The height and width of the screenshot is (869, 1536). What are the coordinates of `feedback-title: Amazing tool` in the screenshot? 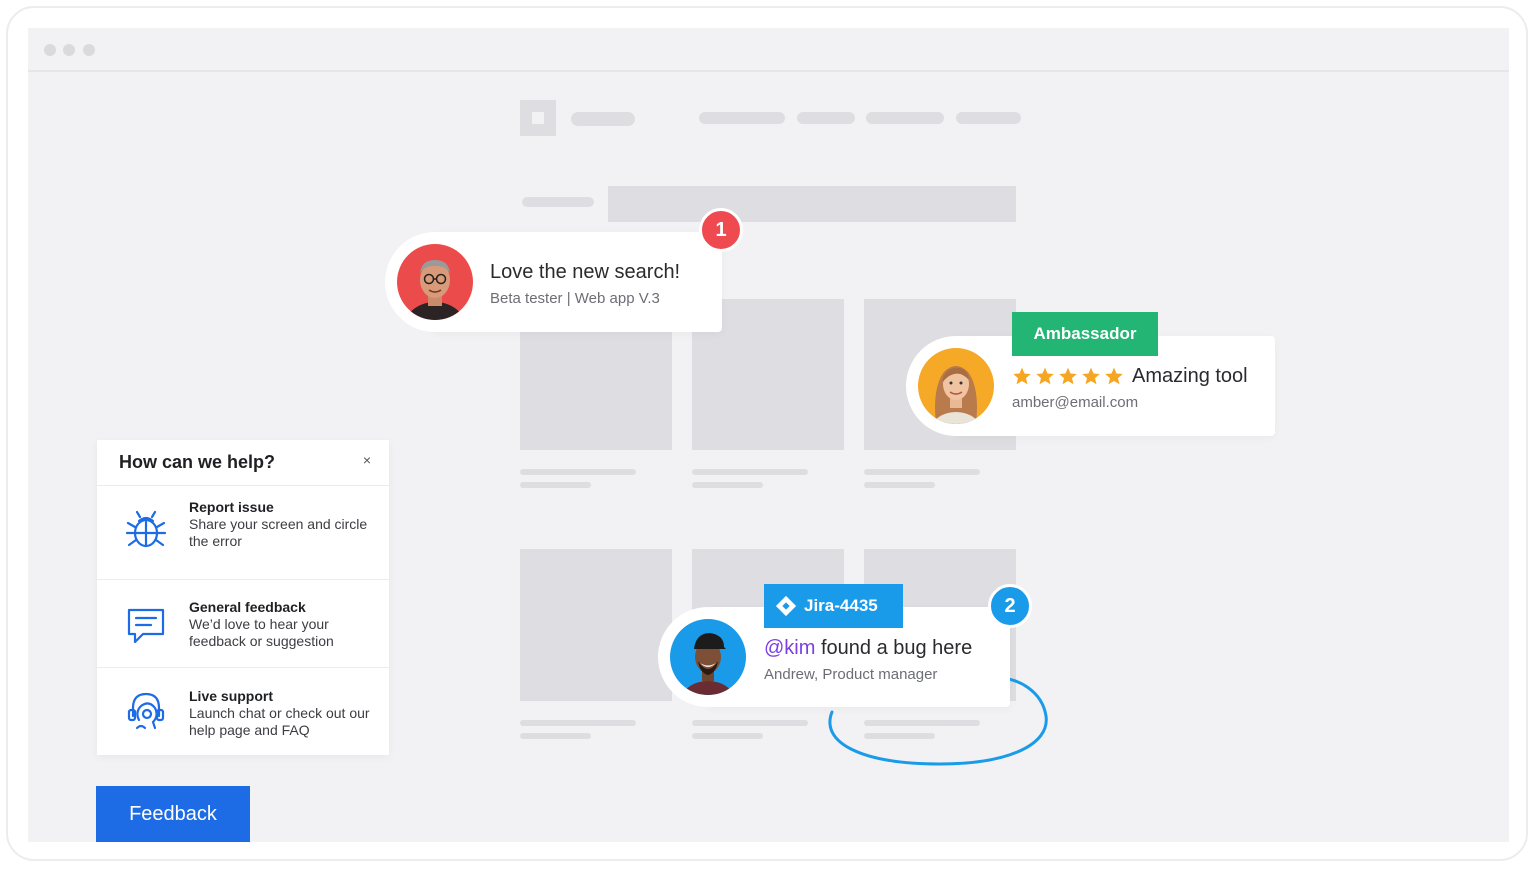 It's located at (1190, 376).